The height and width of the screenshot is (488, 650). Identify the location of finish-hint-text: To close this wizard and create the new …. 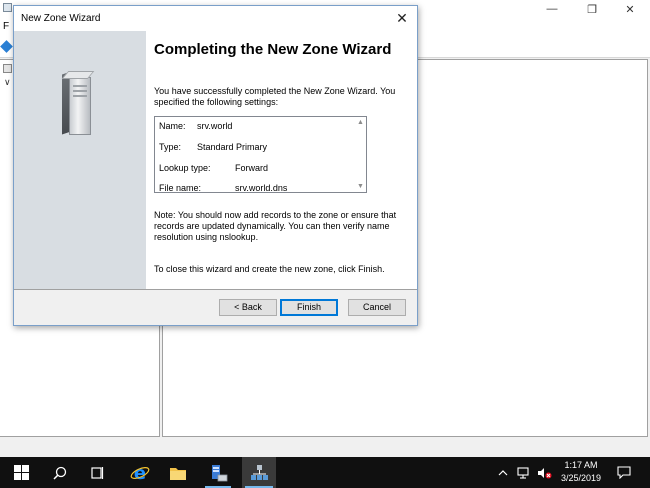
(269, 269).